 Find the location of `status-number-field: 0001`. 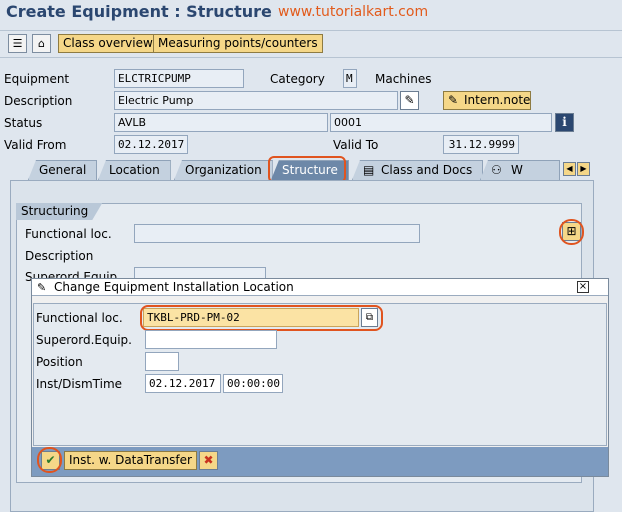

status-number-field: 0001 is located at coordinates (441, 122).